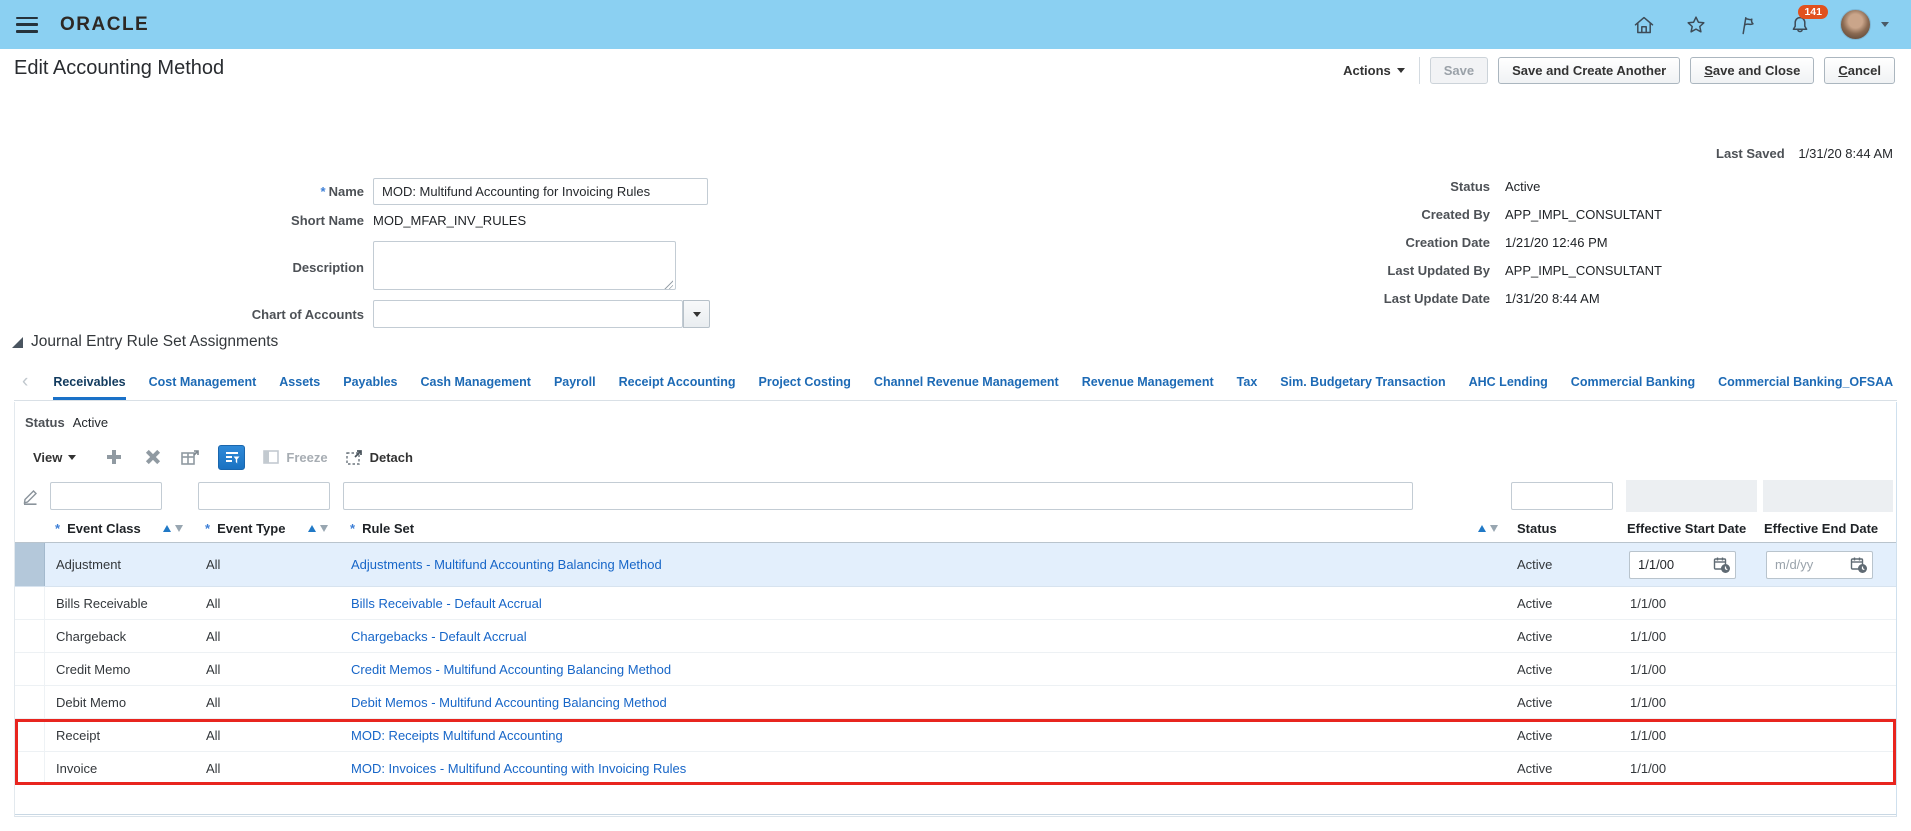 This screenshot has width=1911, height=831. I want to click on column-header-status: Status, so click(1565, 528).